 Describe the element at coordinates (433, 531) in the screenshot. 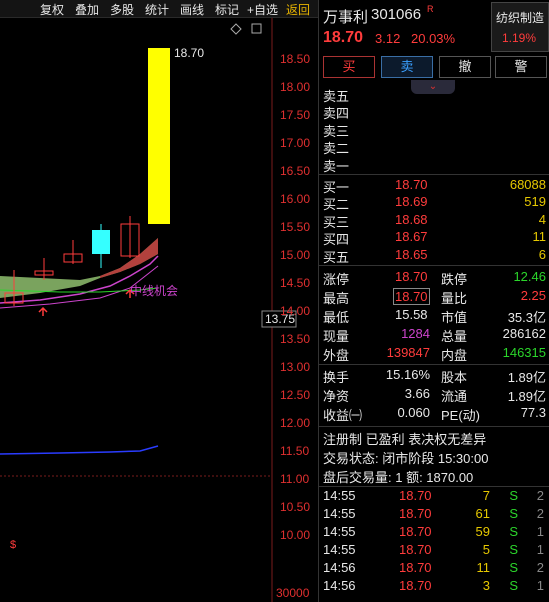

I see `tick-row: 14:55 18.70 59 S 1` at that location.